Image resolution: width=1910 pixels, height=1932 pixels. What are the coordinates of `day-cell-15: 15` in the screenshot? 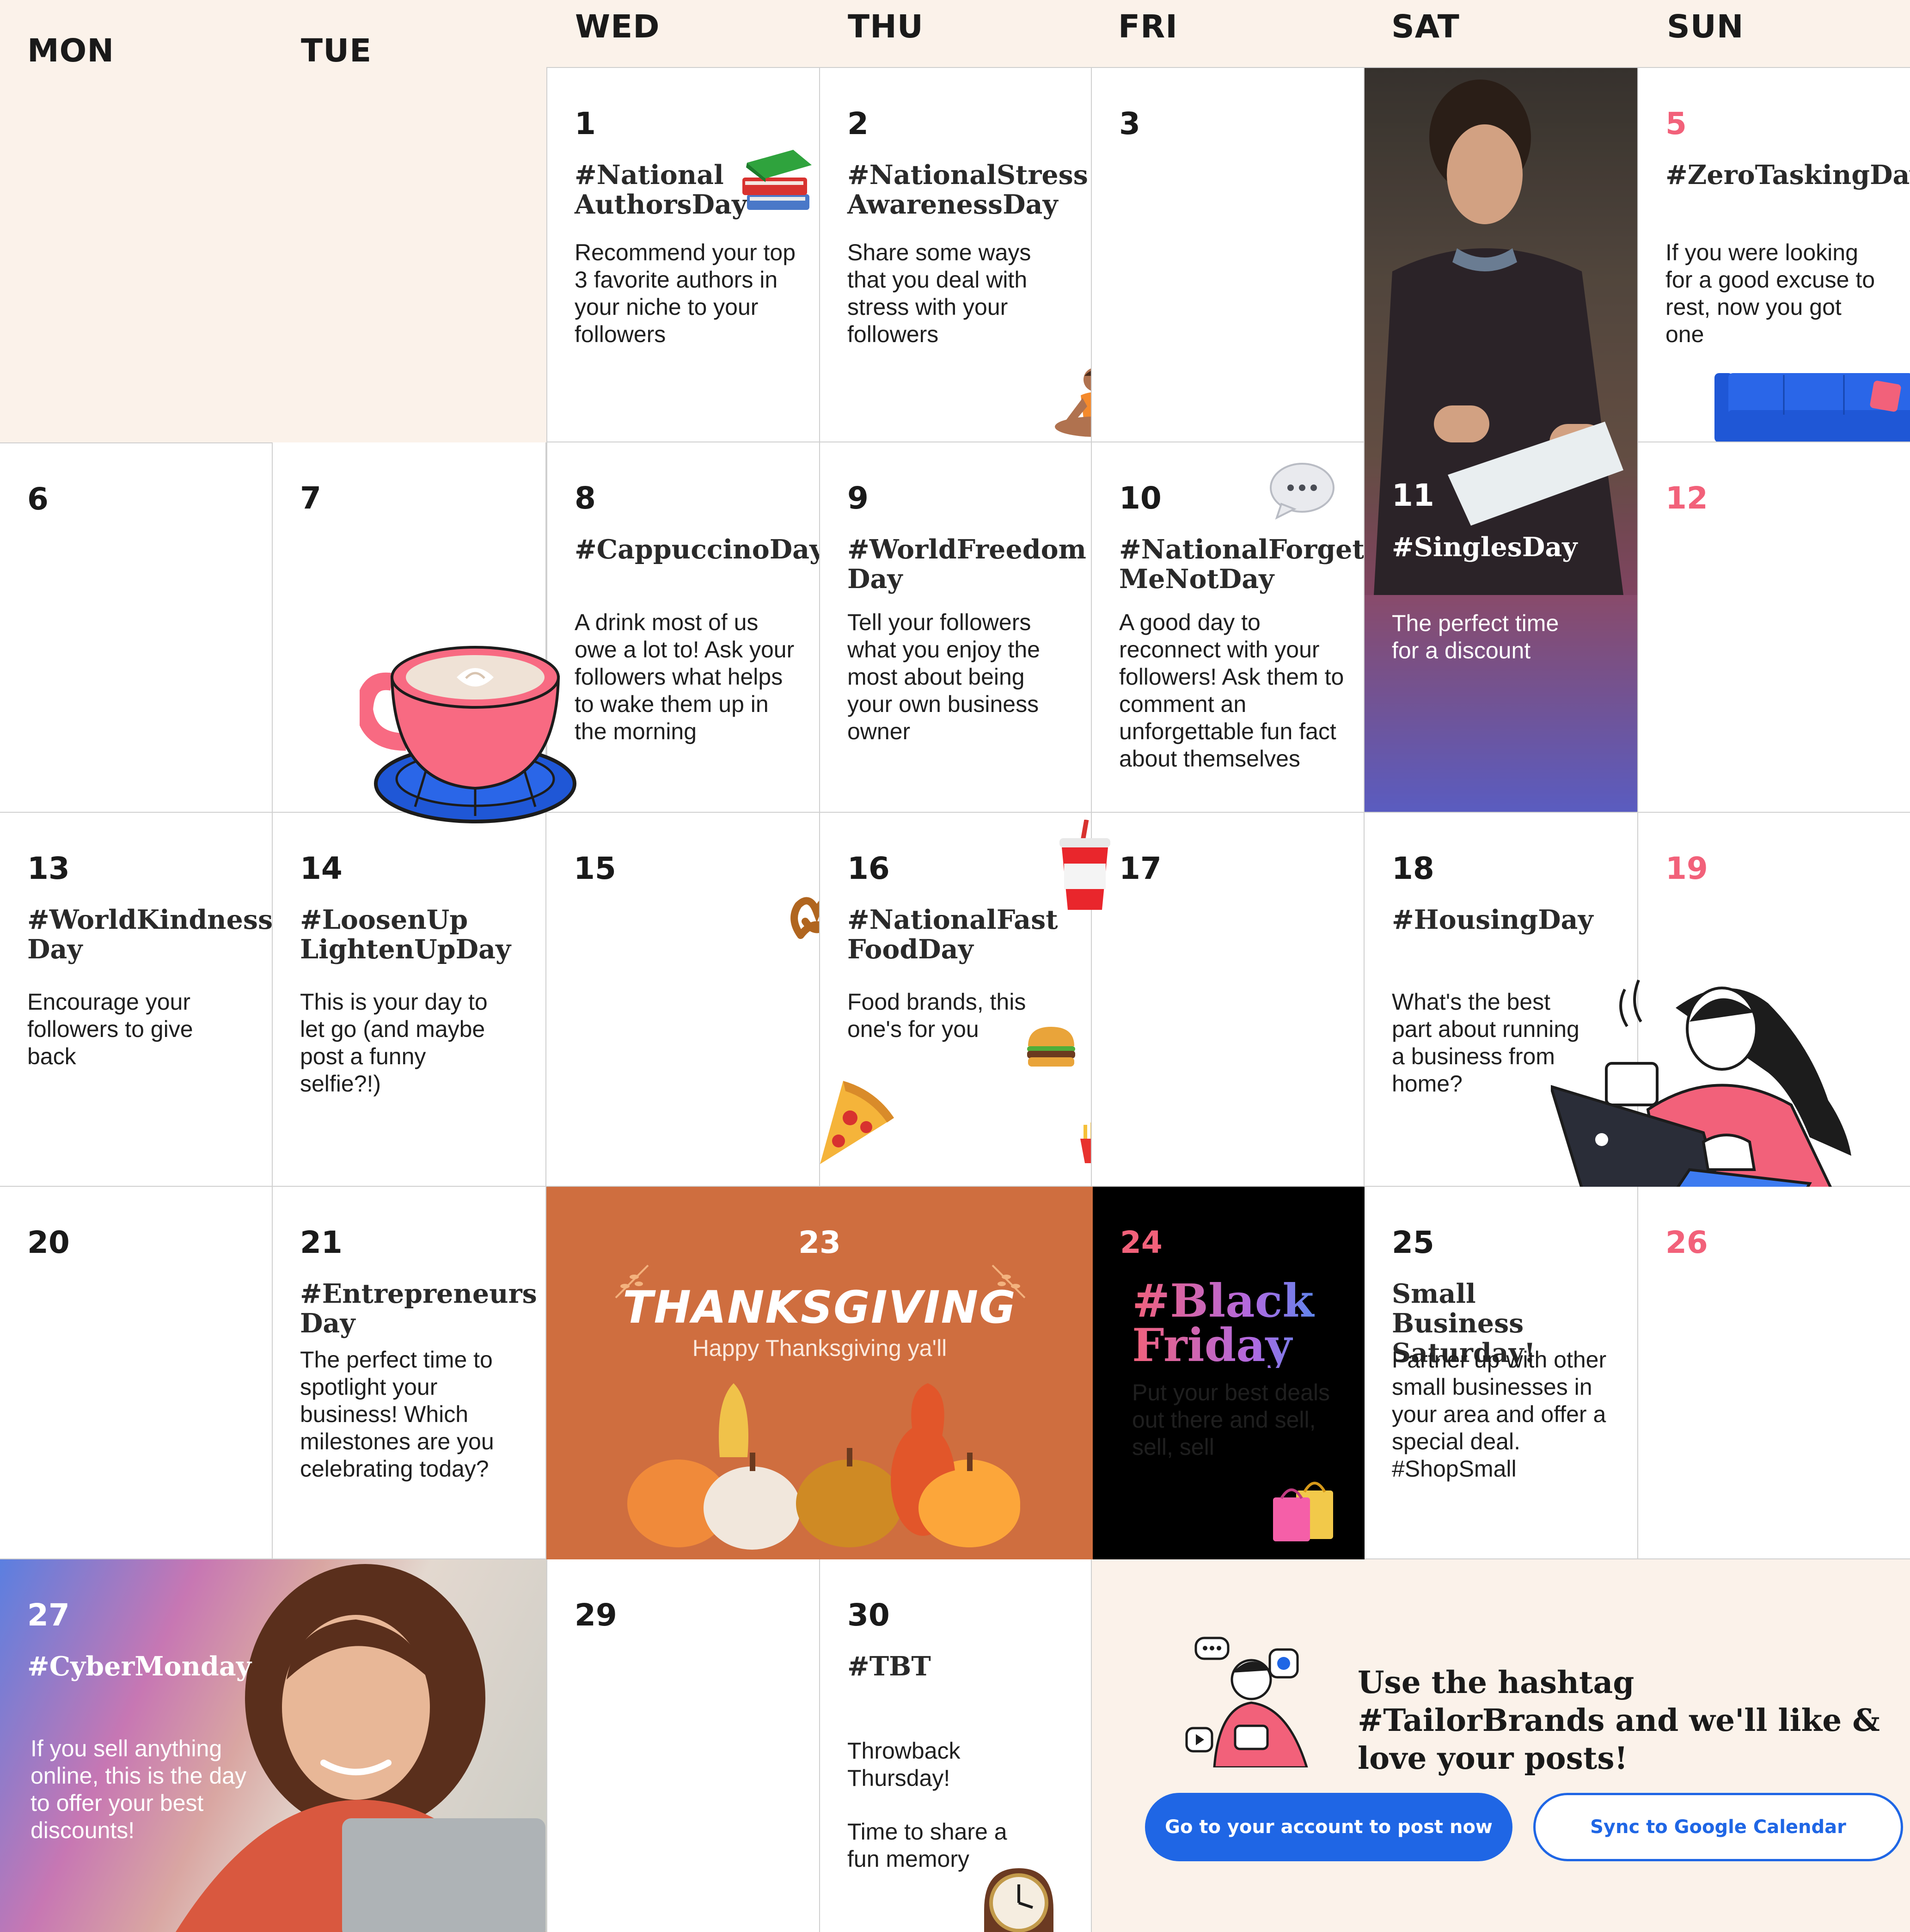 It's located at (683, 1000).